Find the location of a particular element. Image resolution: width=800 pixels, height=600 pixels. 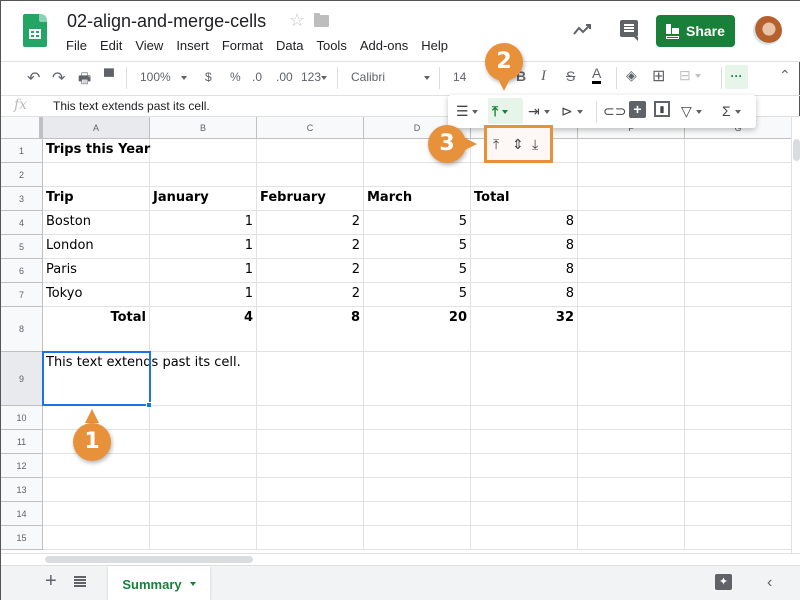

borders-icon: ⊞ is located at coordinates (658, 76).